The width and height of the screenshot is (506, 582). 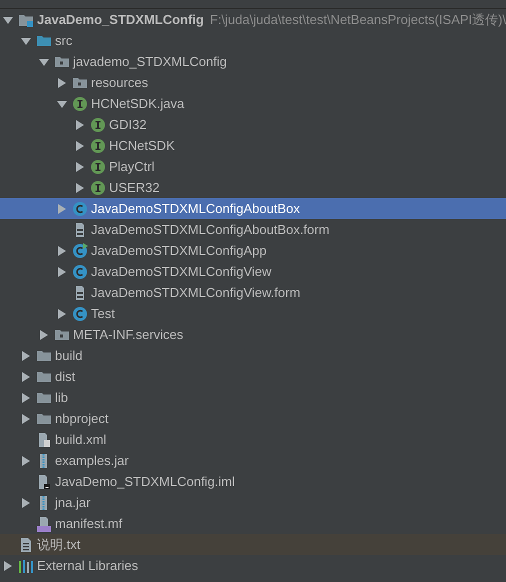 What do you see at coordinates (58, 545) in the screenshot?
I see `item-label: 说明.txt` at bounding box center [58, 545].